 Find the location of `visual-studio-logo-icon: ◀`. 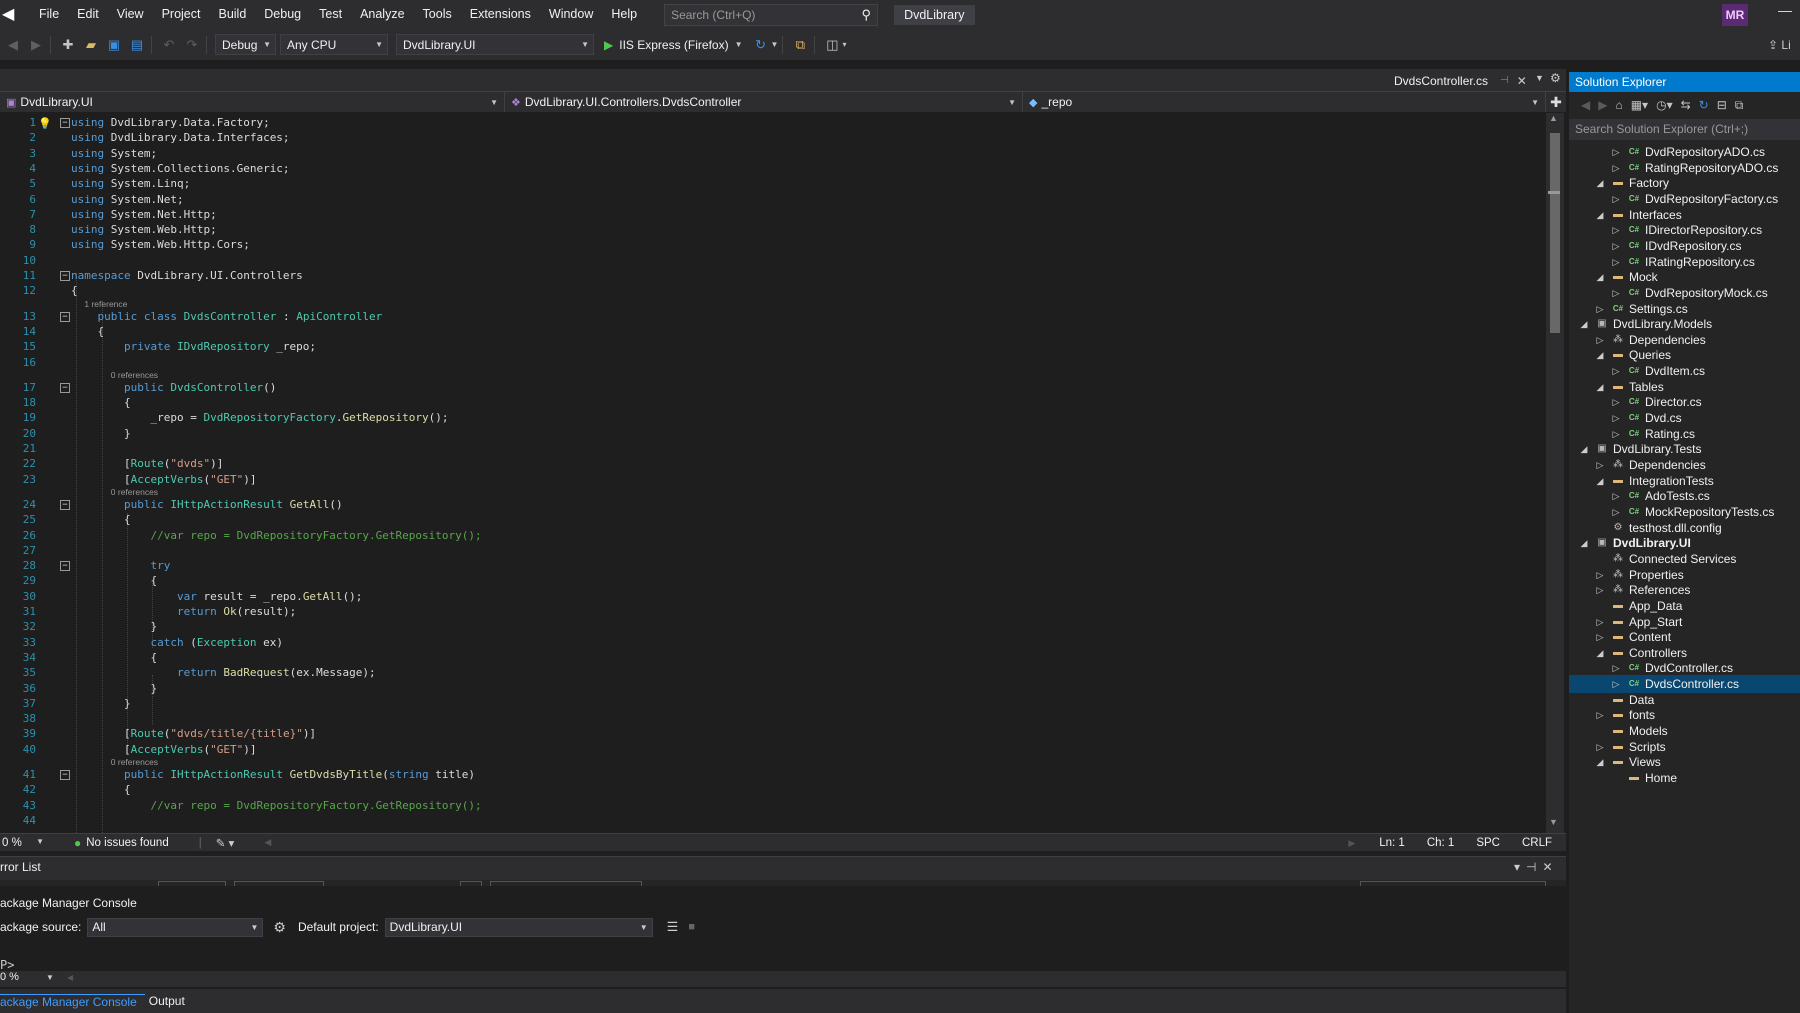

visual-studio-logo-icon: ◀ is located at coordinates (10, 15).